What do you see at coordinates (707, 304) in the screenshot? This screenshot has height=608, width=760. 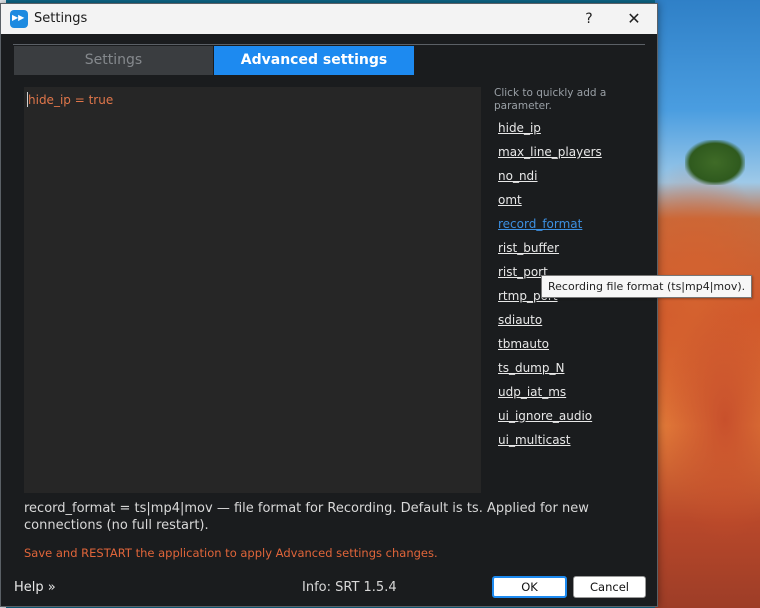 I see `desktop-wallpaper` at bounding box center [707, 304].